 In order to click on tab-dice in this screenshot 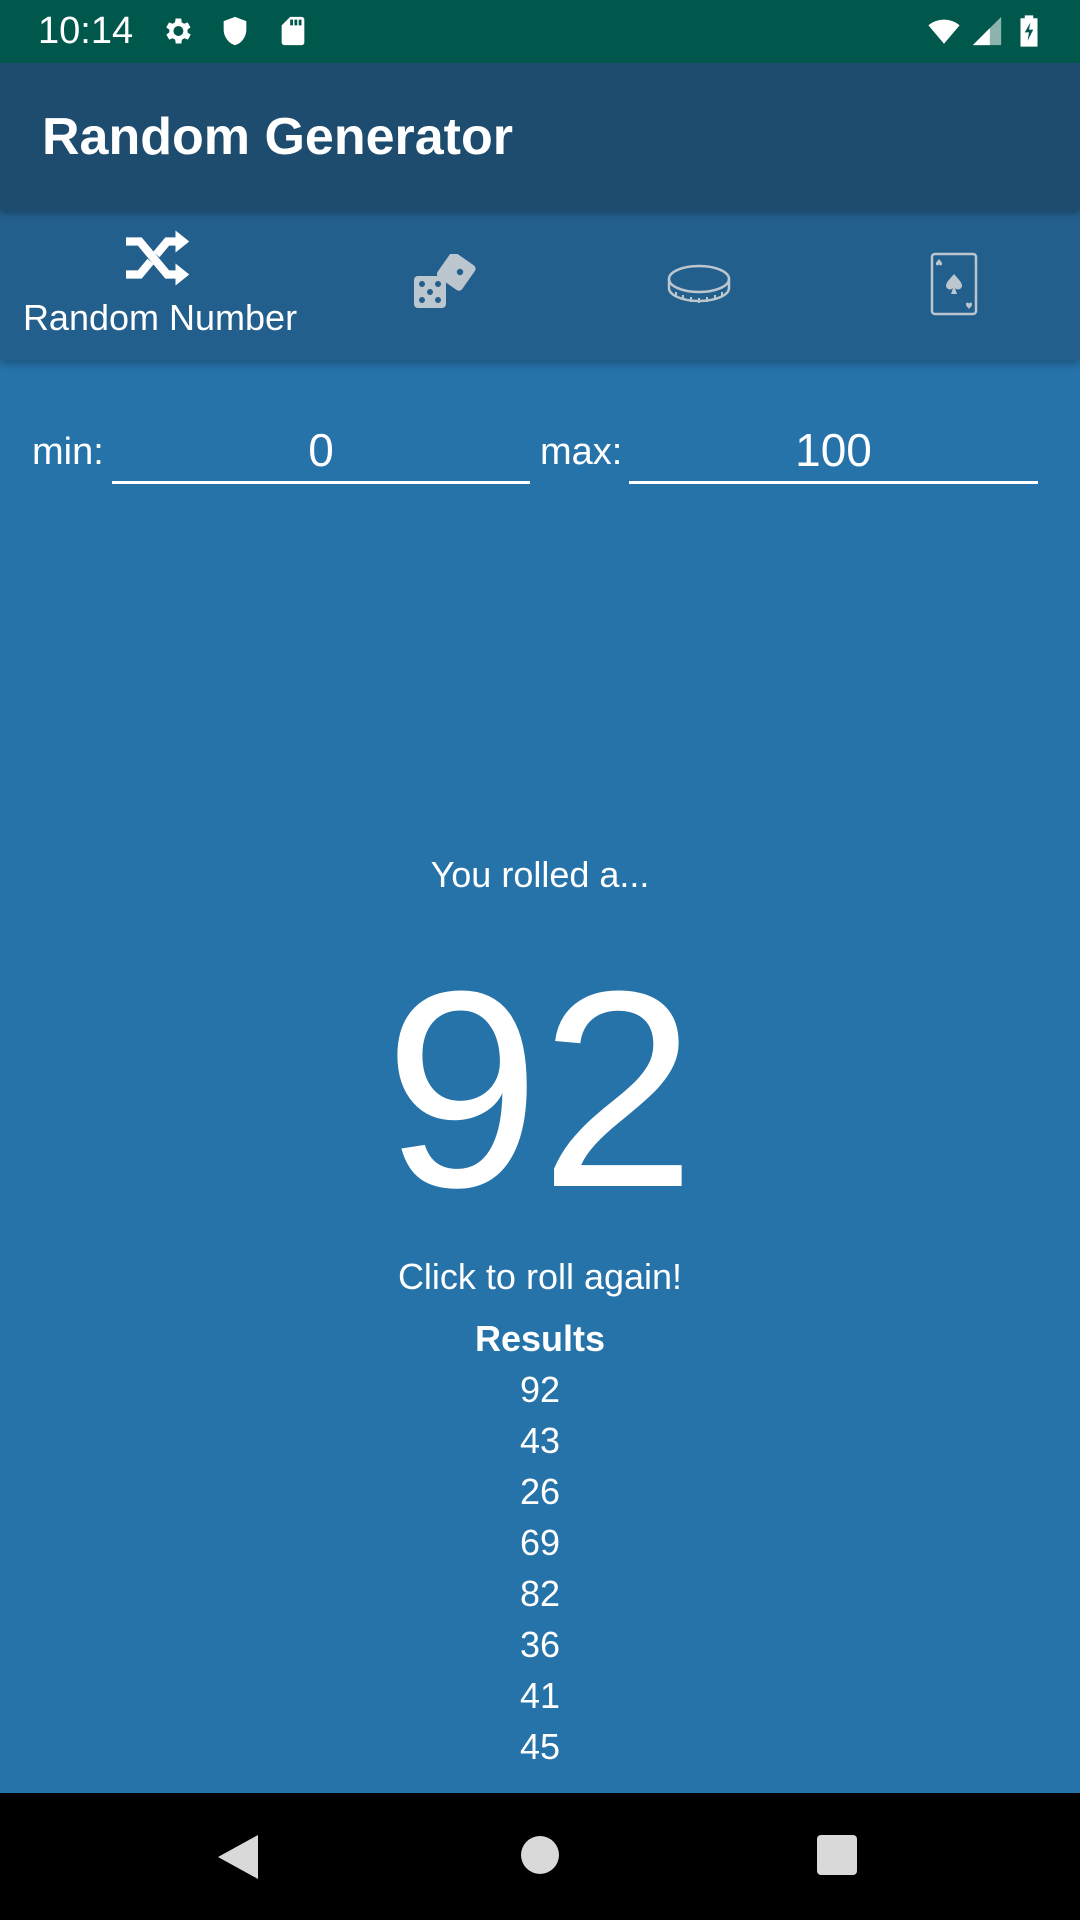, I will do `click(445, 285)`.